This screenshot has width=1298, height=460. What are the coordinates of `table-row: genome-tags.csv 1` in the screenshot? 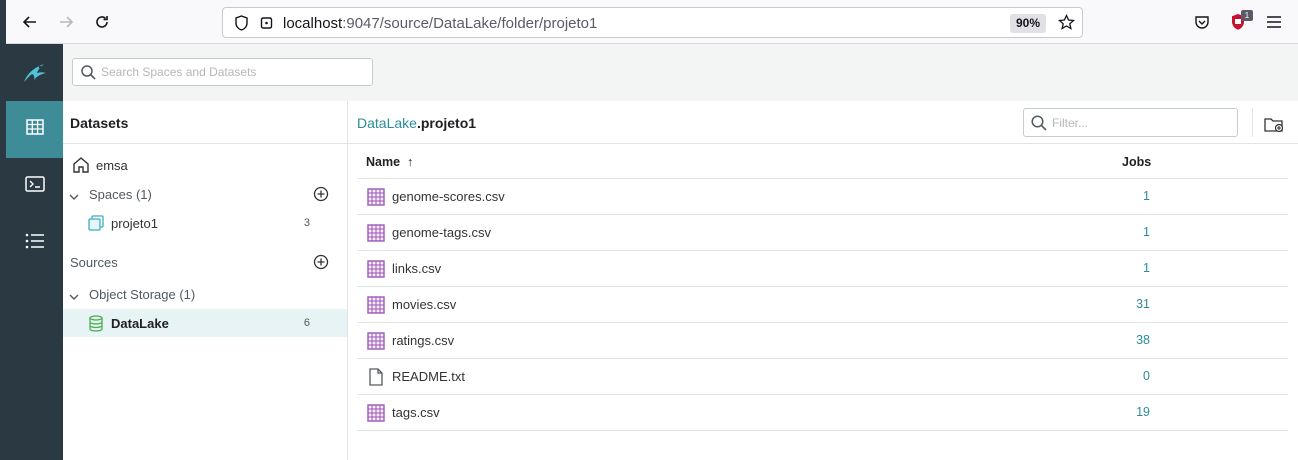 It's located at (822, 233).